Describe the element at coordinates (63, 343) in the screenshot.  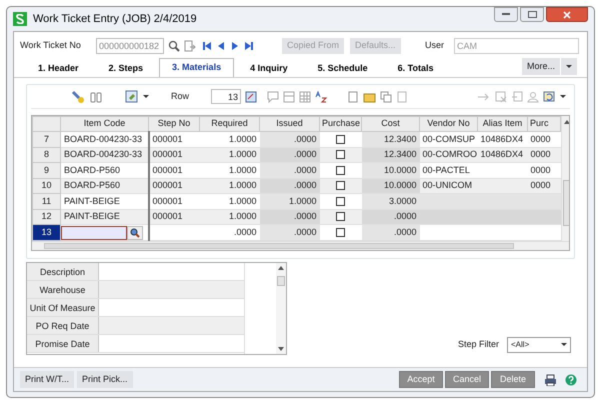
I see `field-label: Promise Date` at that location.